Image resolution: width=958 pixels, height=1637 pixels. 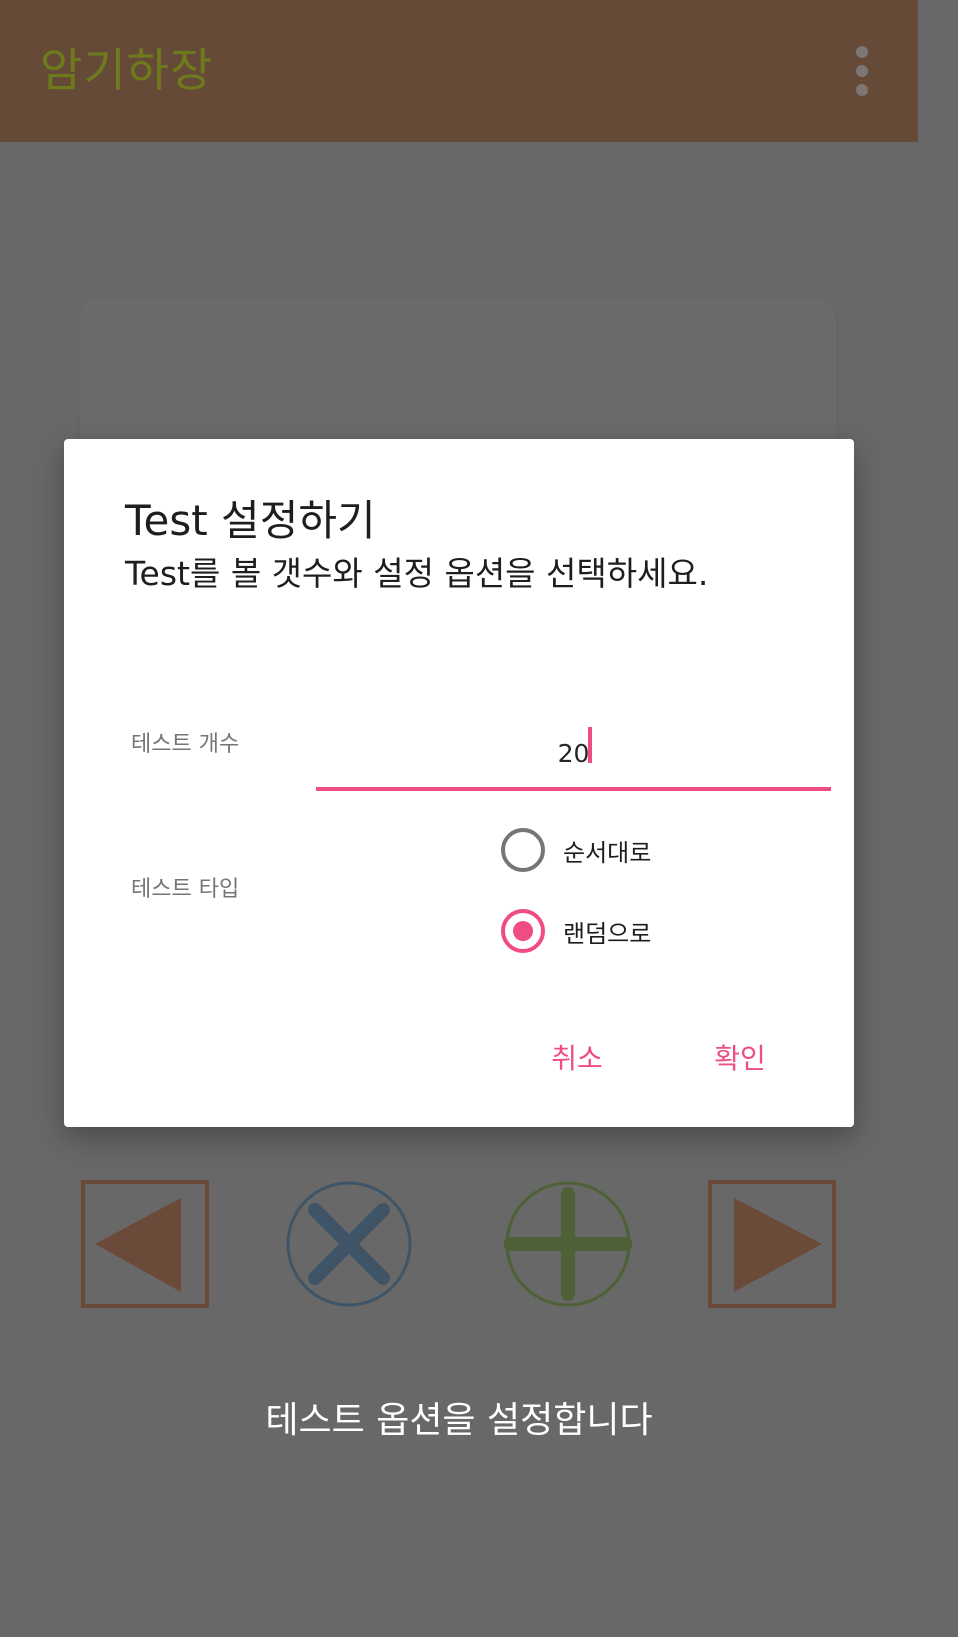 What do you see at coordinates (740, 1057) in the screenshot?
I see `confirm-button: 확인` at bounding box center [740, 1057].